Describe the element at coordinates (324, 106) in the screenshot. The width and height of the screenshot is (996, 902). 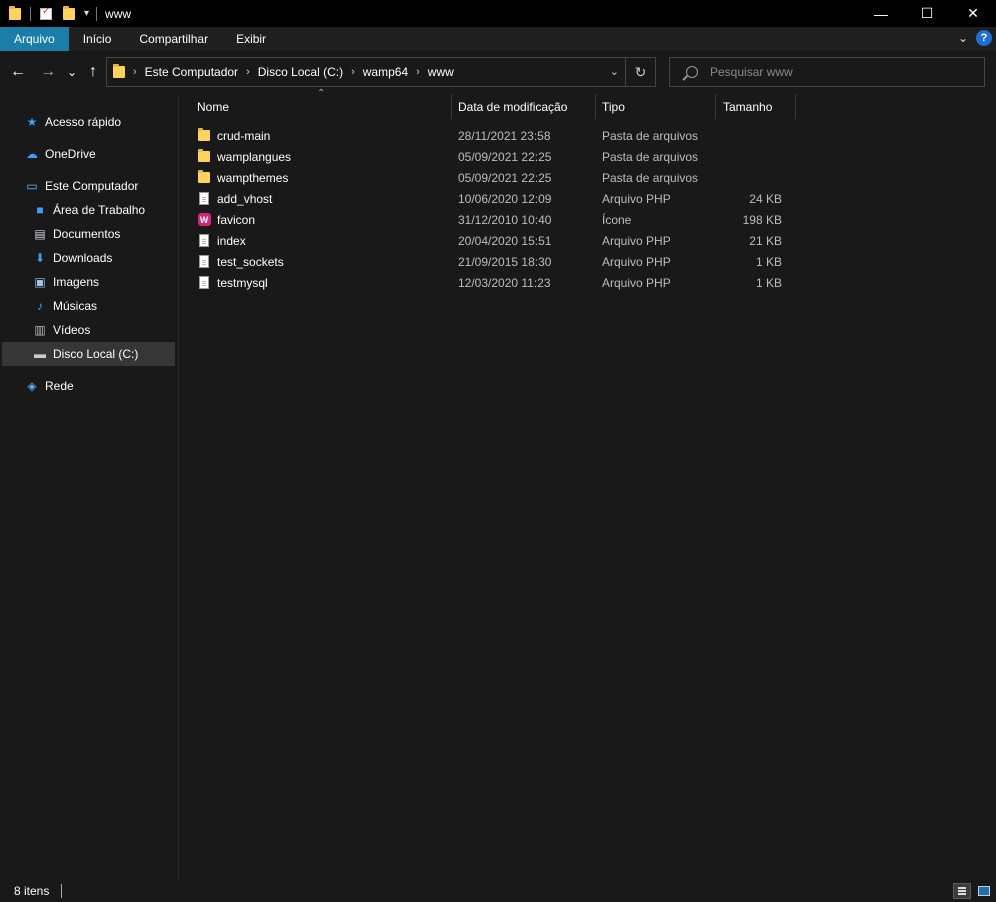
I see `column-header-name: Nome` at that location.